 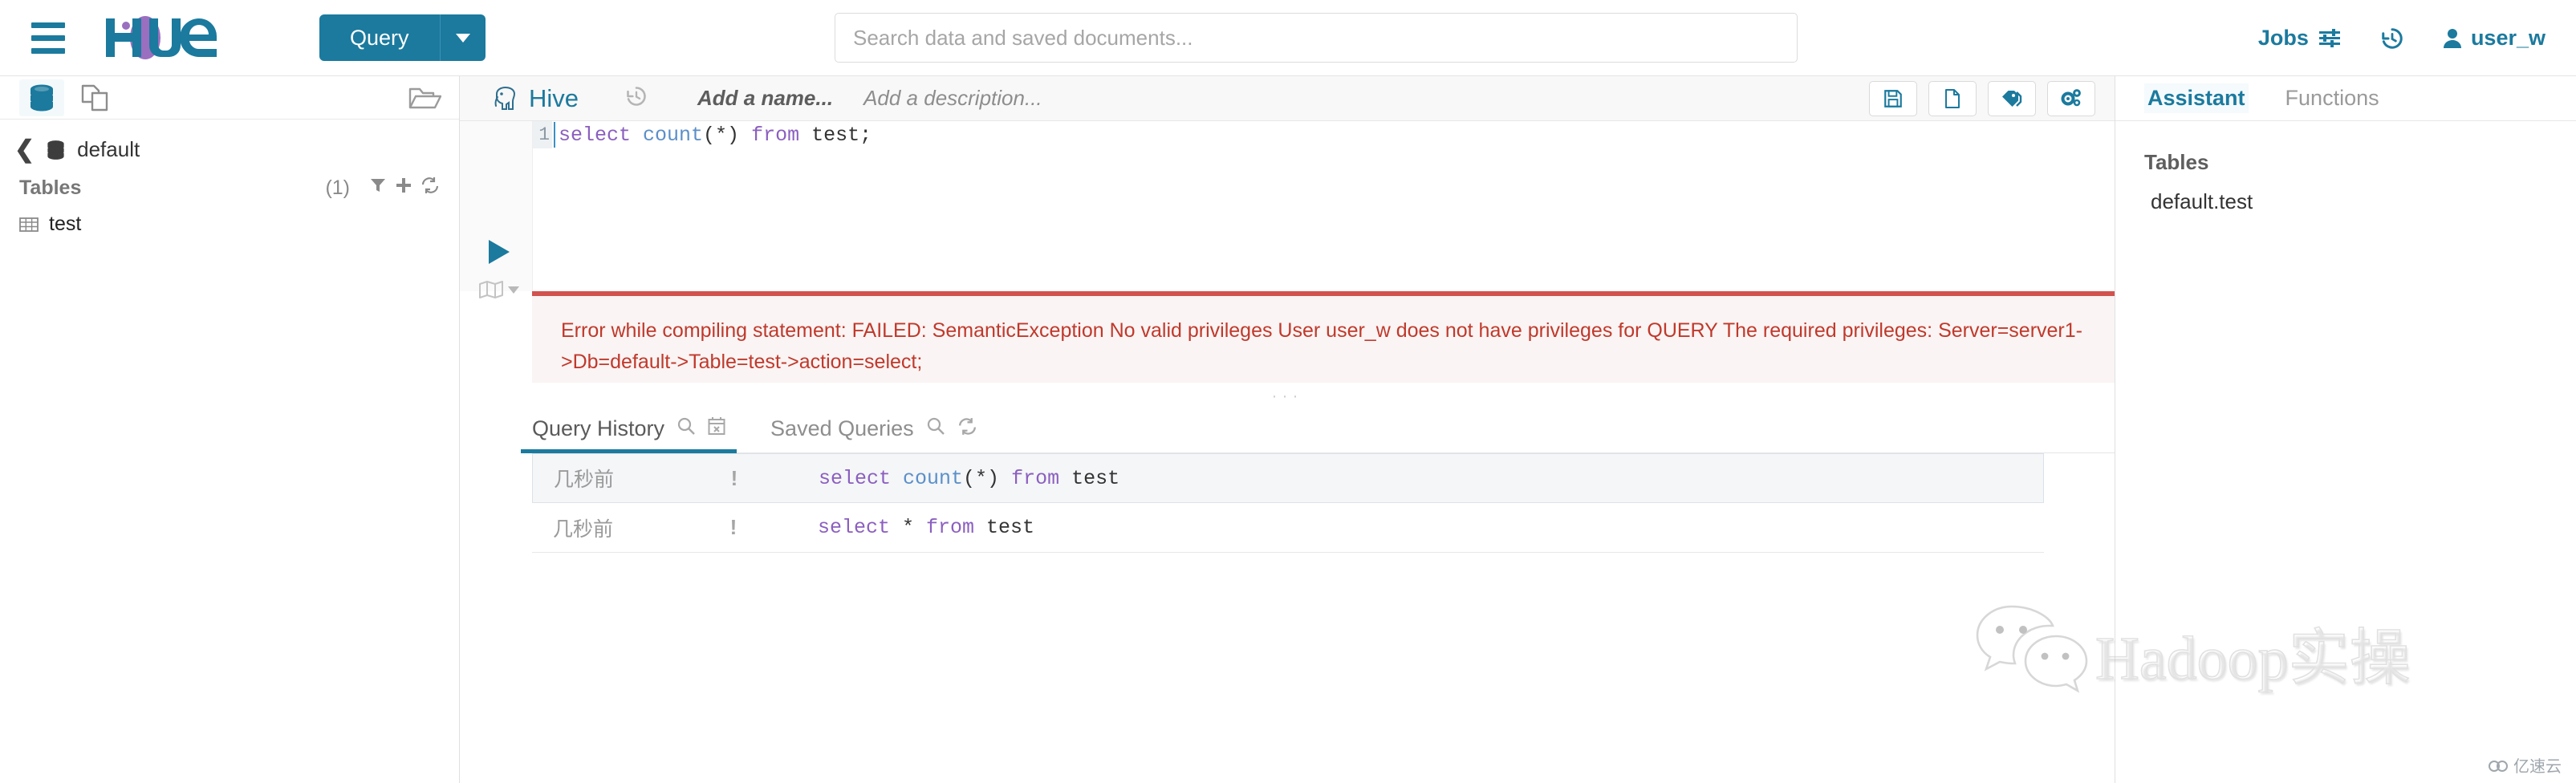 I want to click on new-document-button, so click(x=1953, y=98).